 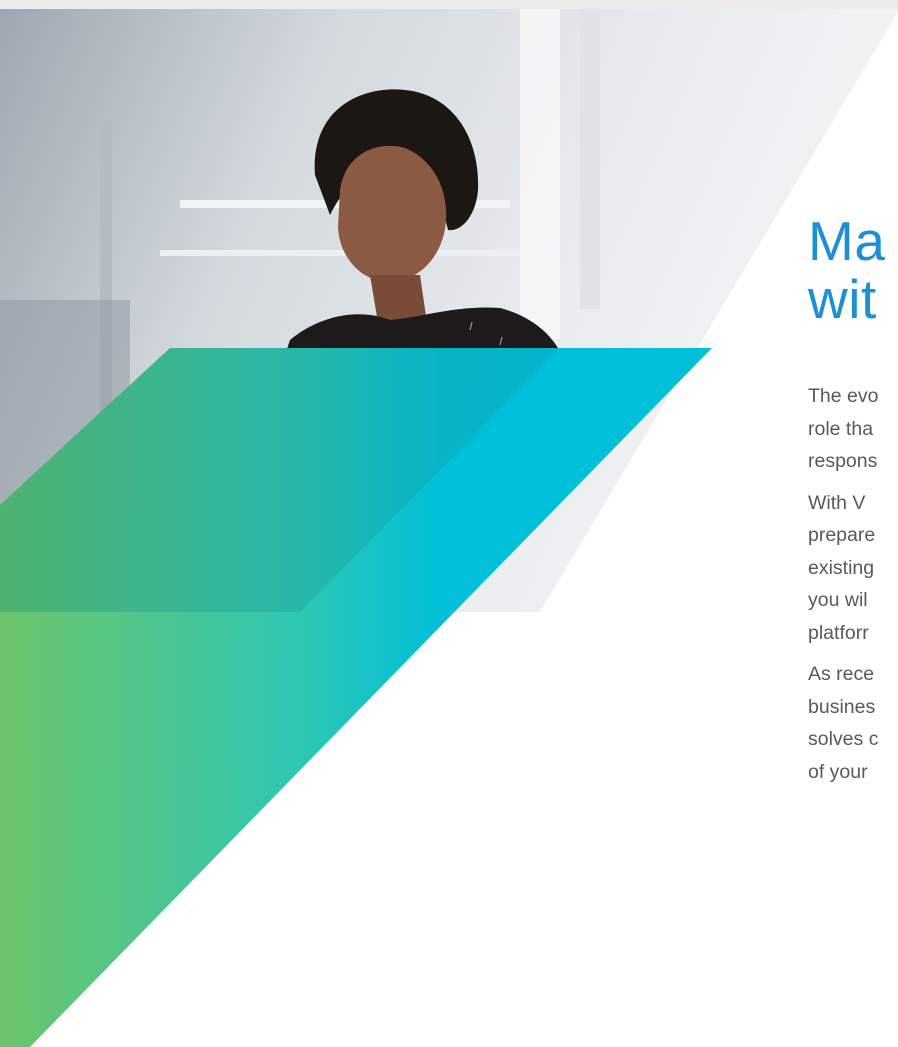 I want to click on paragraph-line: With V, so click(x=837, y=502).